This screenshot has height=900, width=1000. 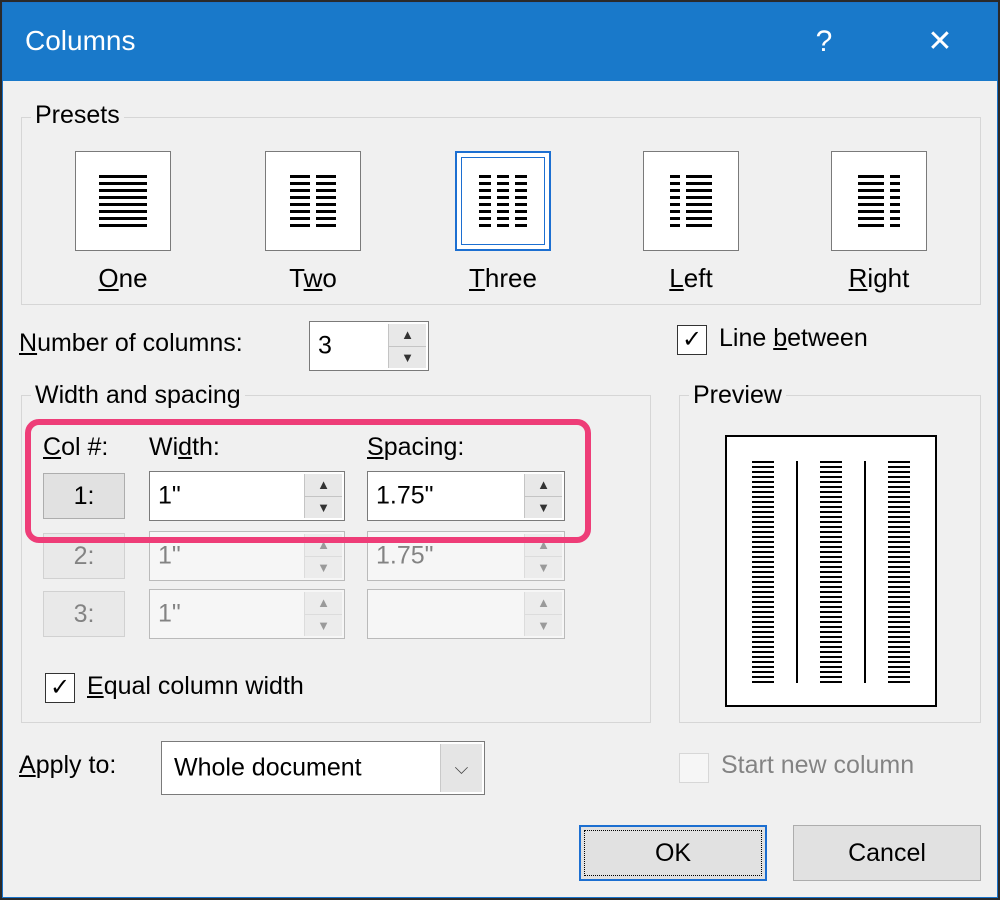 I want to click on col-3-spacing-stepper: ▲ ▼, so click(x=466, y=614).